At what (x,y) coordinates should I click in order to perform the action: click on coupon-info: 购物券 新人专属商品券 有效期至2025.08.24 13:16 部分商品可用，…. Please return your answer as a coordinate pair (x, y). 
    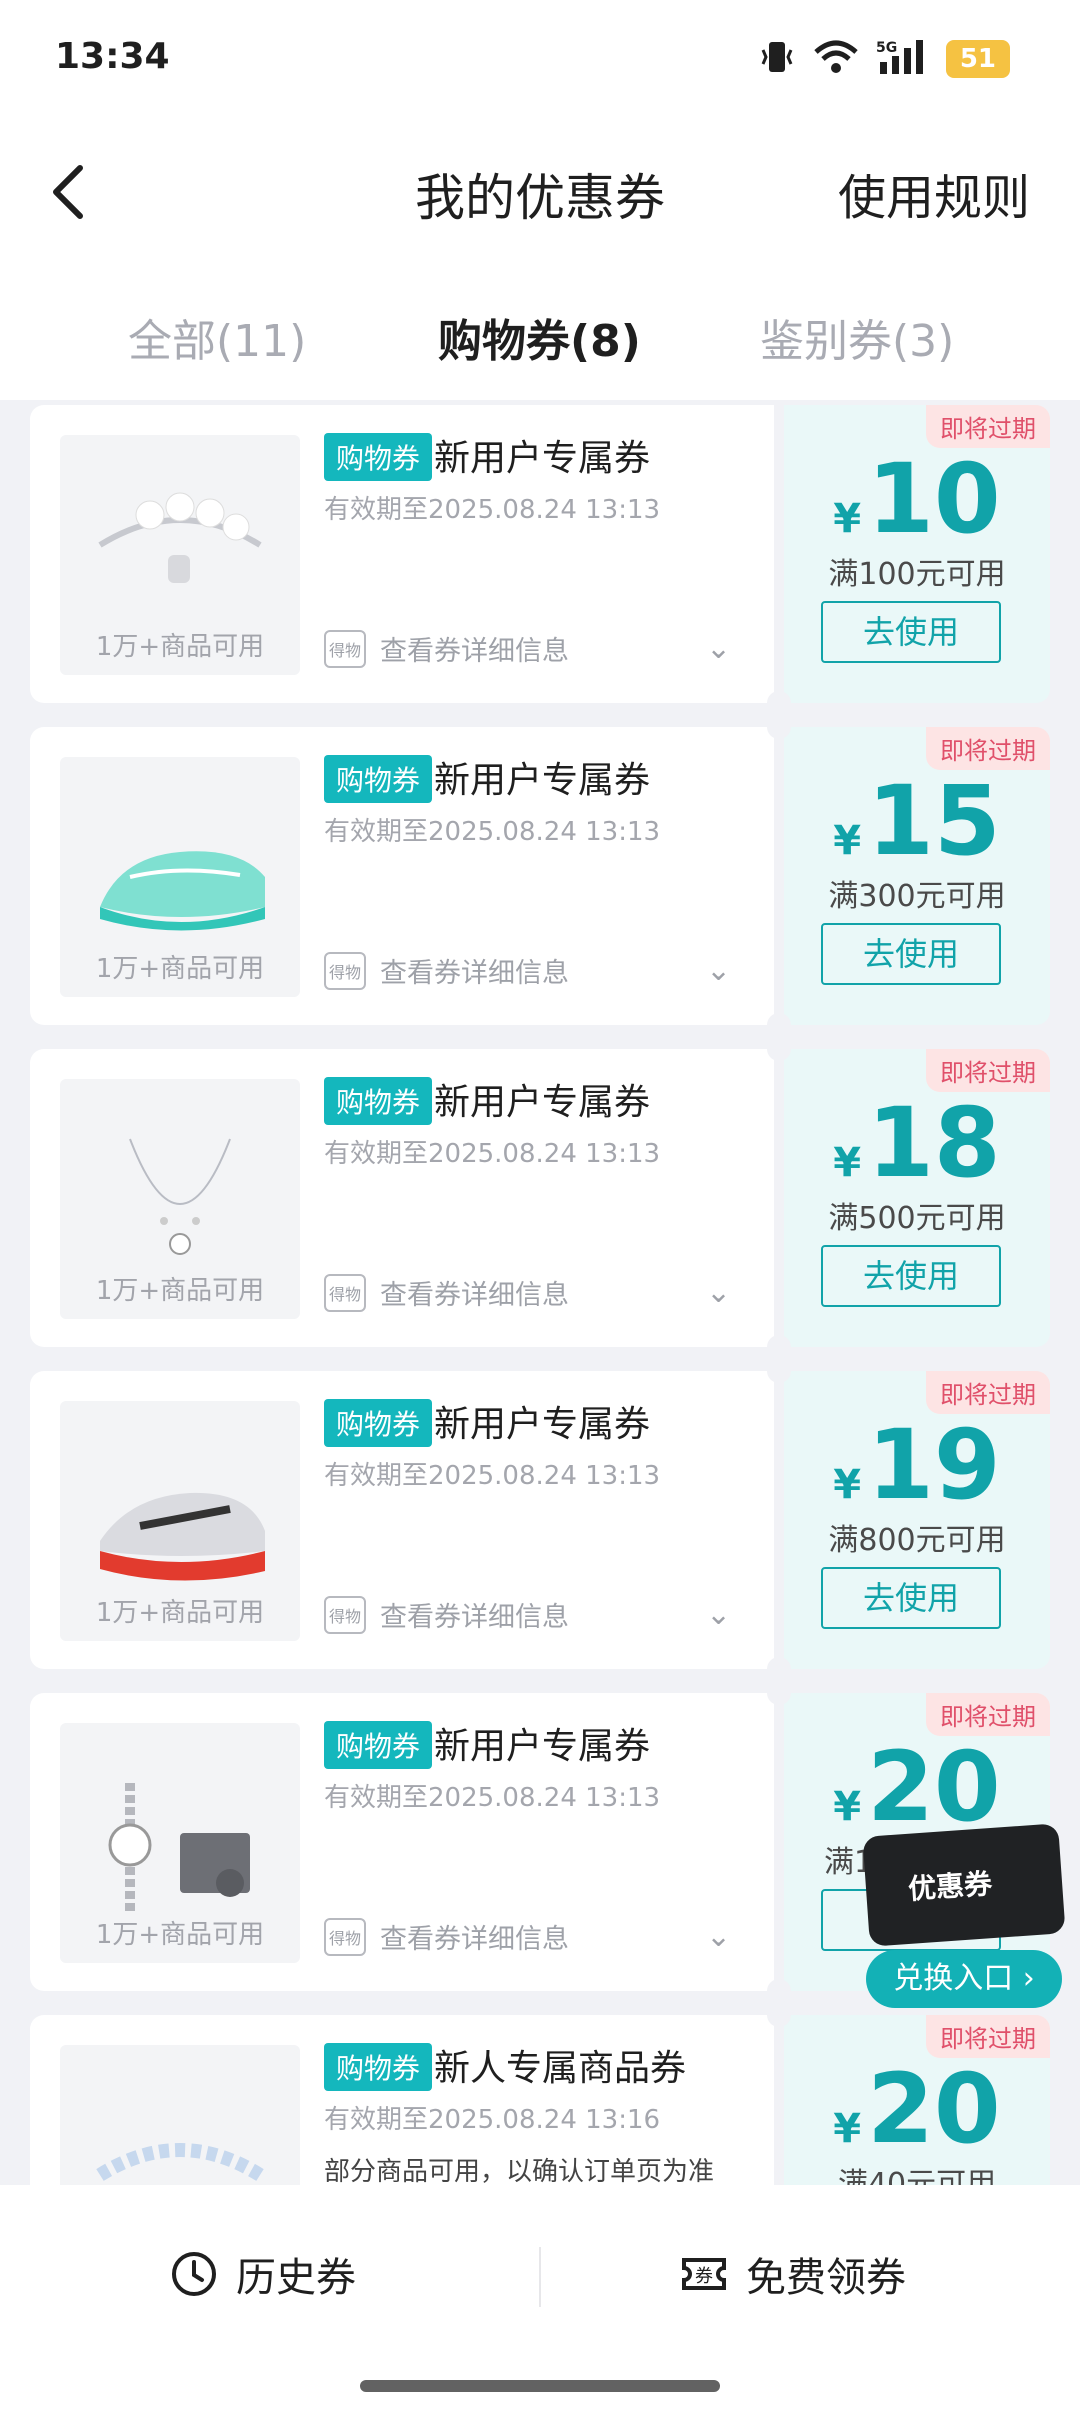
    Looking at the image, I should click on (402, 2100).